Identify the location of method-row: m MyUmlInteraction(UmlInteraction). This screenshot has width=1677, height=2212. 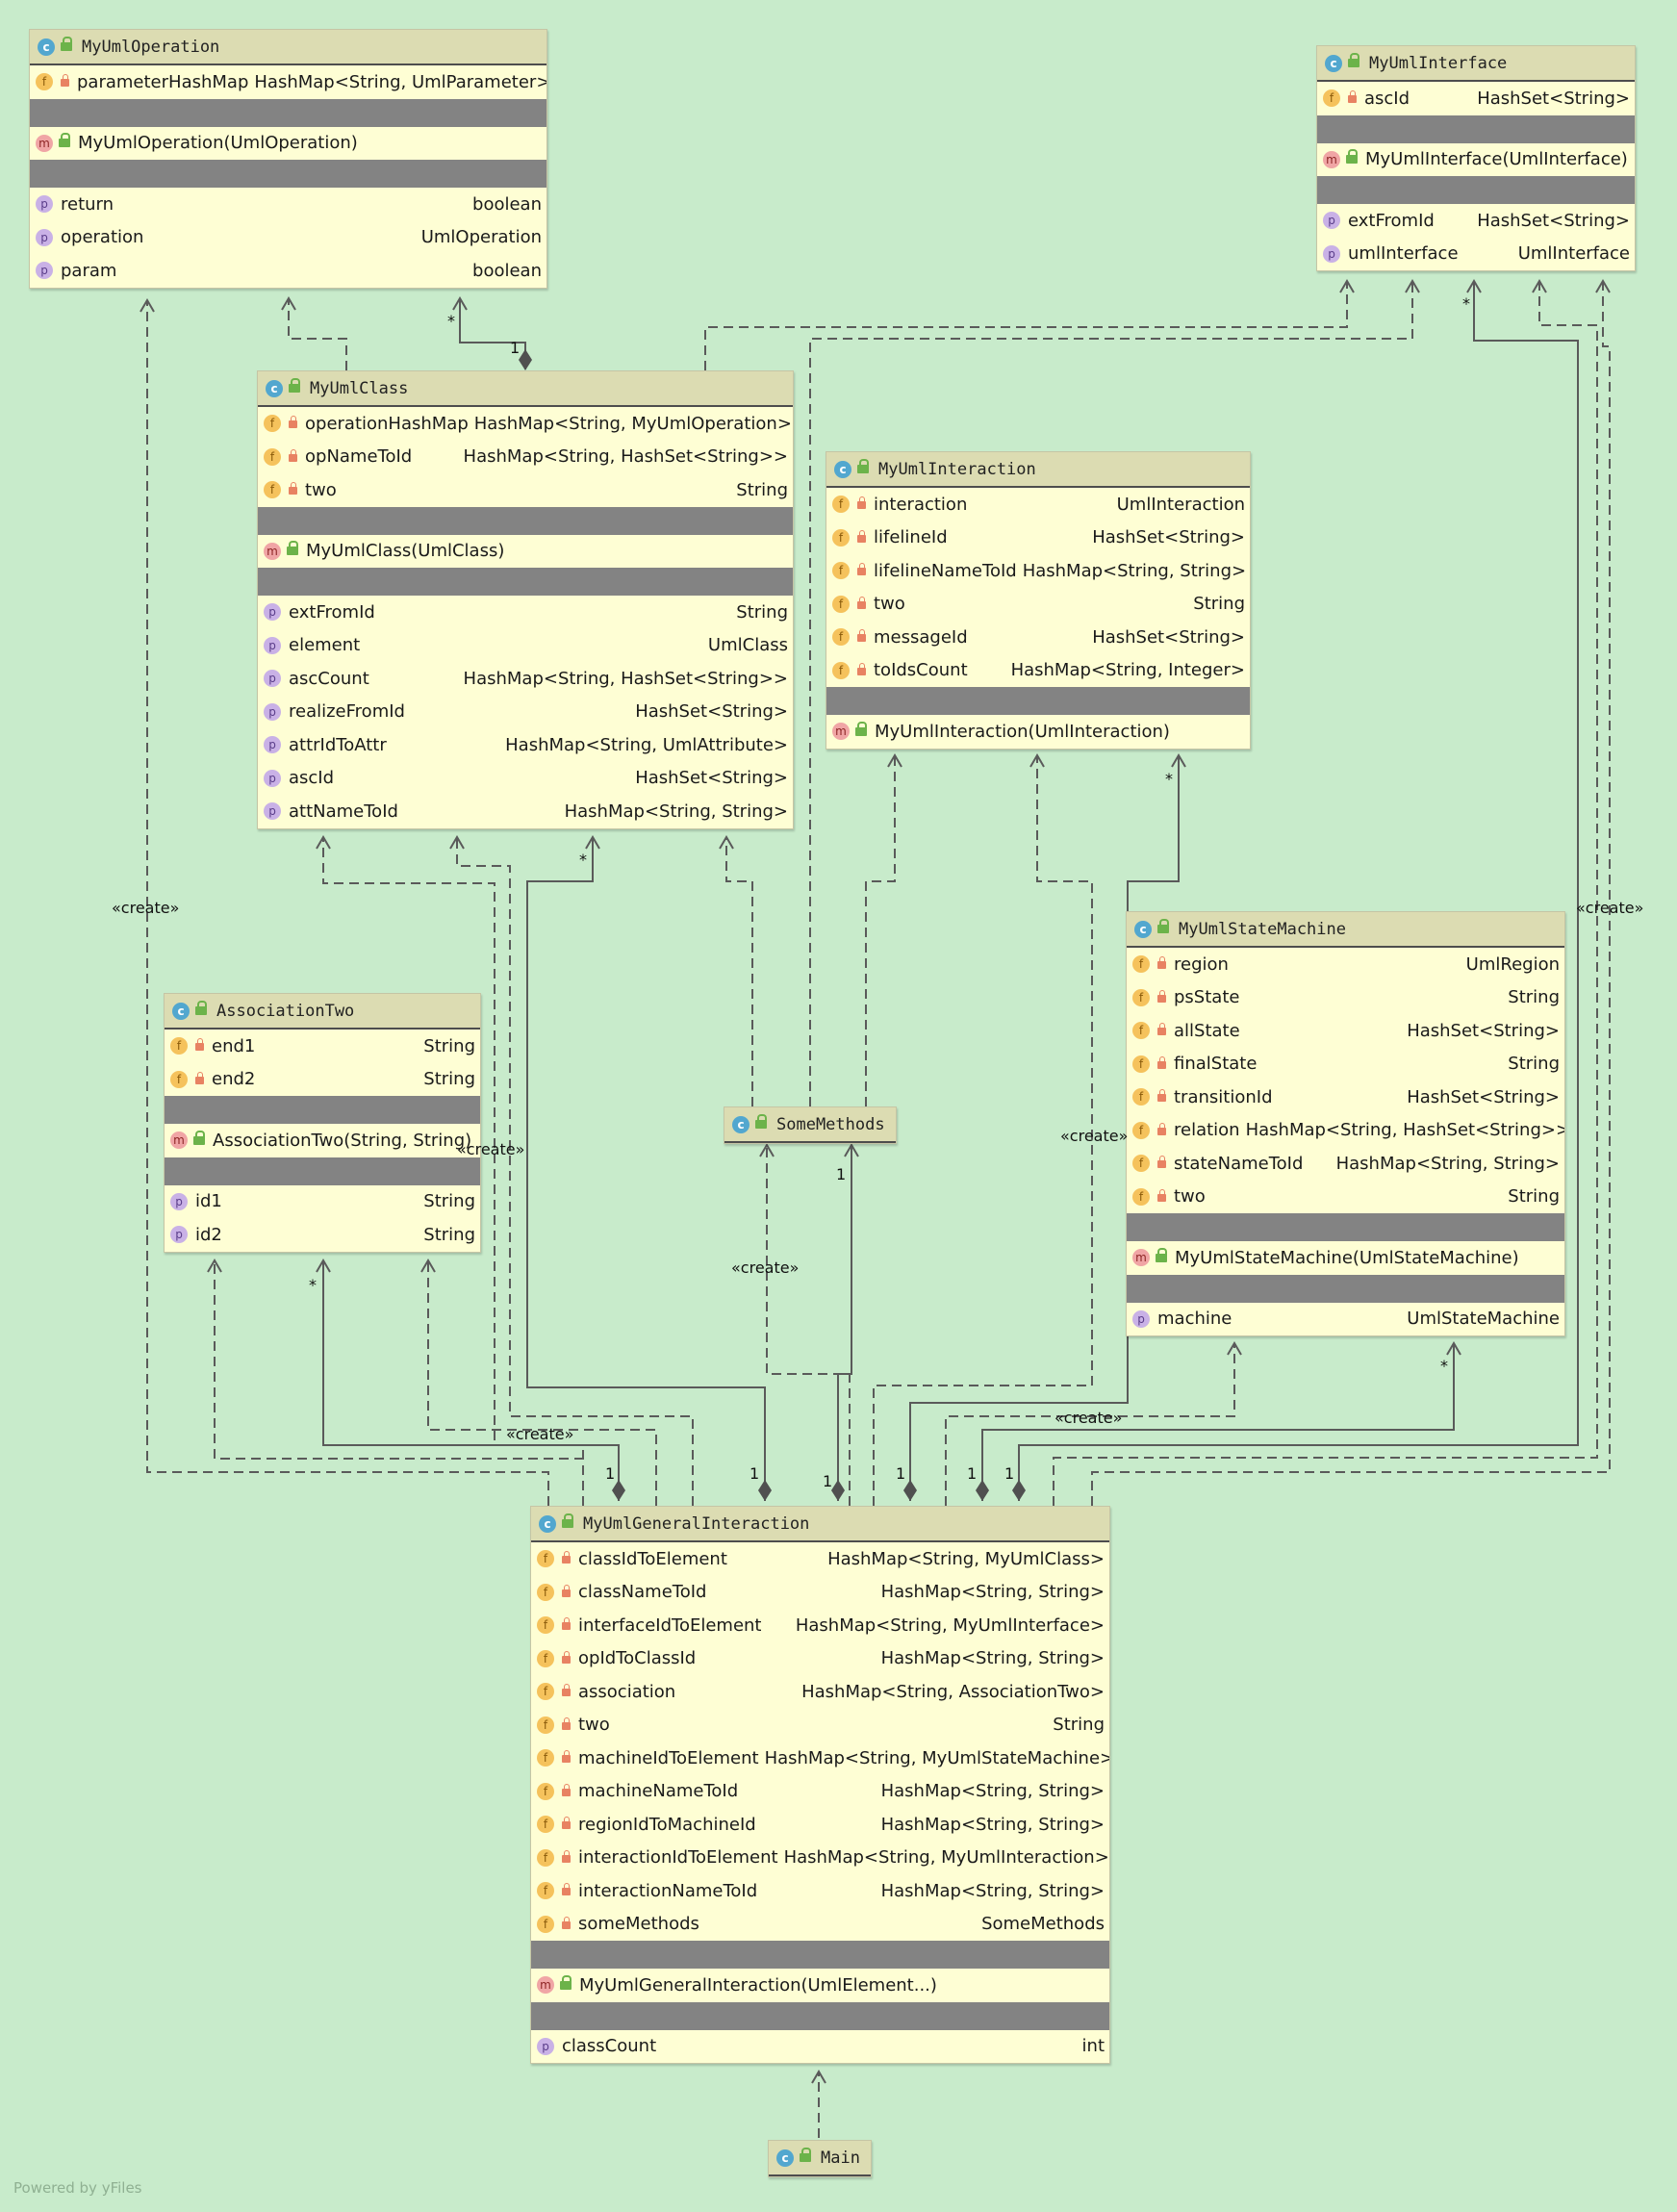
(1038, 732).